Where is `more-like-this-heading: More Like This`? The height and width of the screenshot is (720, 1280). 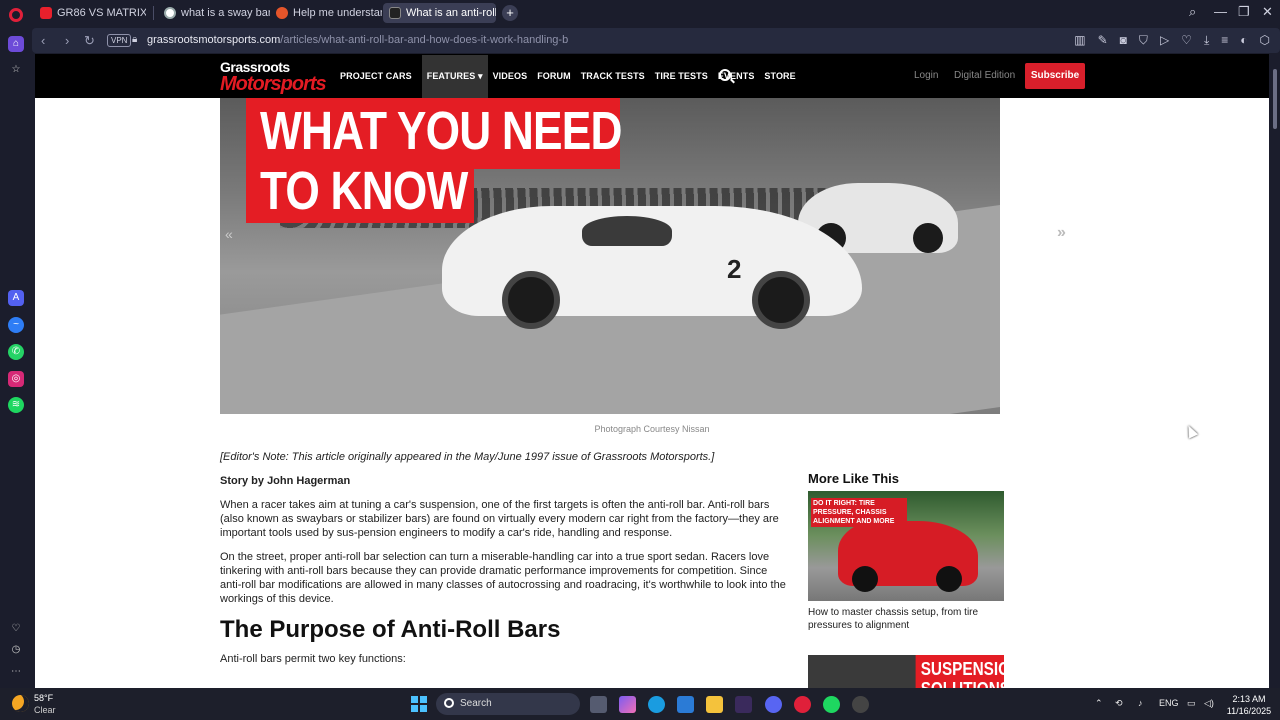
more-like-this-heading: More Like This is located at coordinates (854, 478).